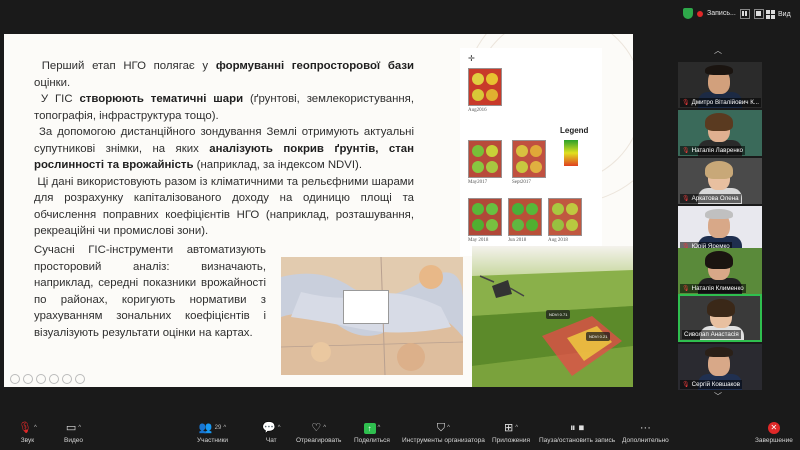  What do you see at coordinates (366, 307) in the screenshot?
I see `map-info-popup` at bounding box center [366, 307].